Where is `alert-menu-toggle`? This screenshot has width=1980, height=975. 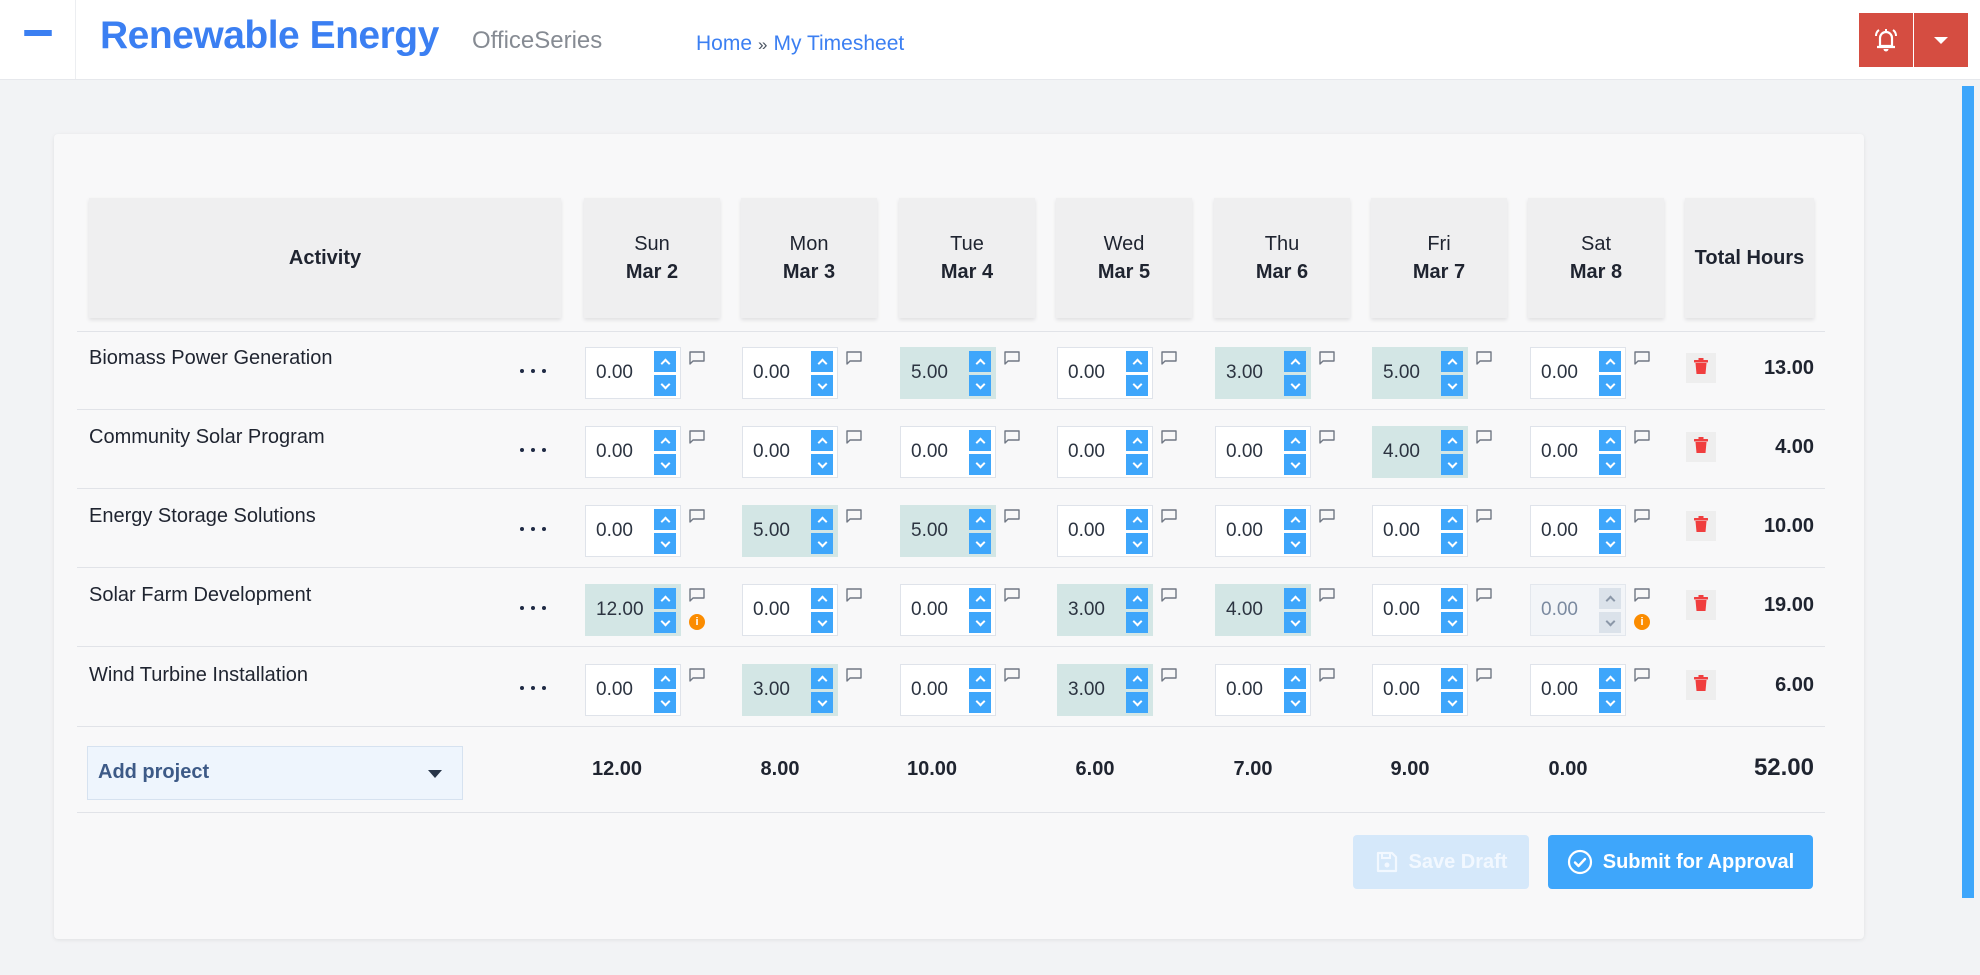 alert-menu-toggle is located at coordinates (1941, 40).